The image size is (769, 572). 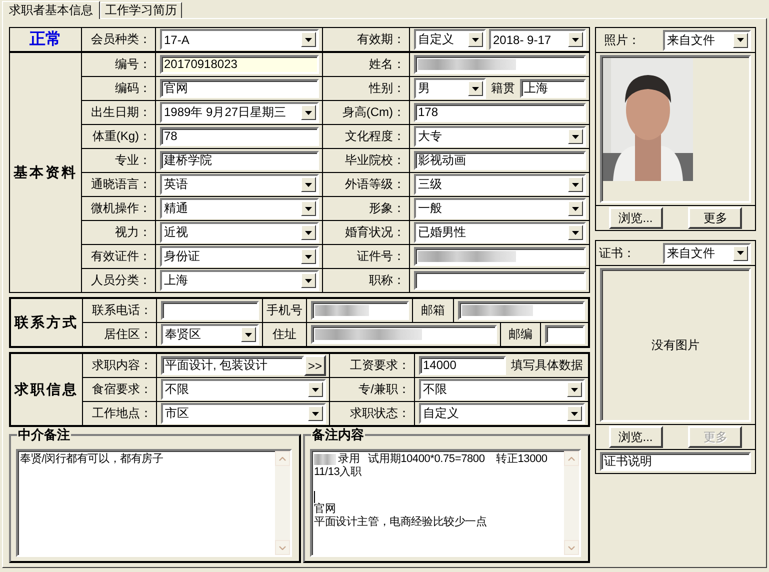 I want to click on notes-textarea: 奉贤/闵行都有可以，都有房子, so click(x=154, y=503).